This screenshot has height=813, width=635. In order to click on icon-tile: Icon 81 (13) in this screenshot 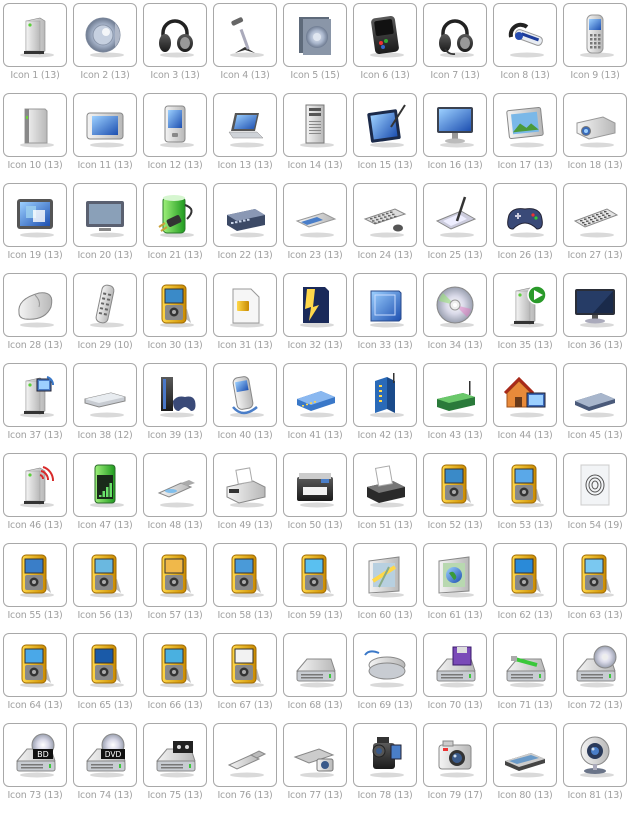, I will do `click(598, 768)`.